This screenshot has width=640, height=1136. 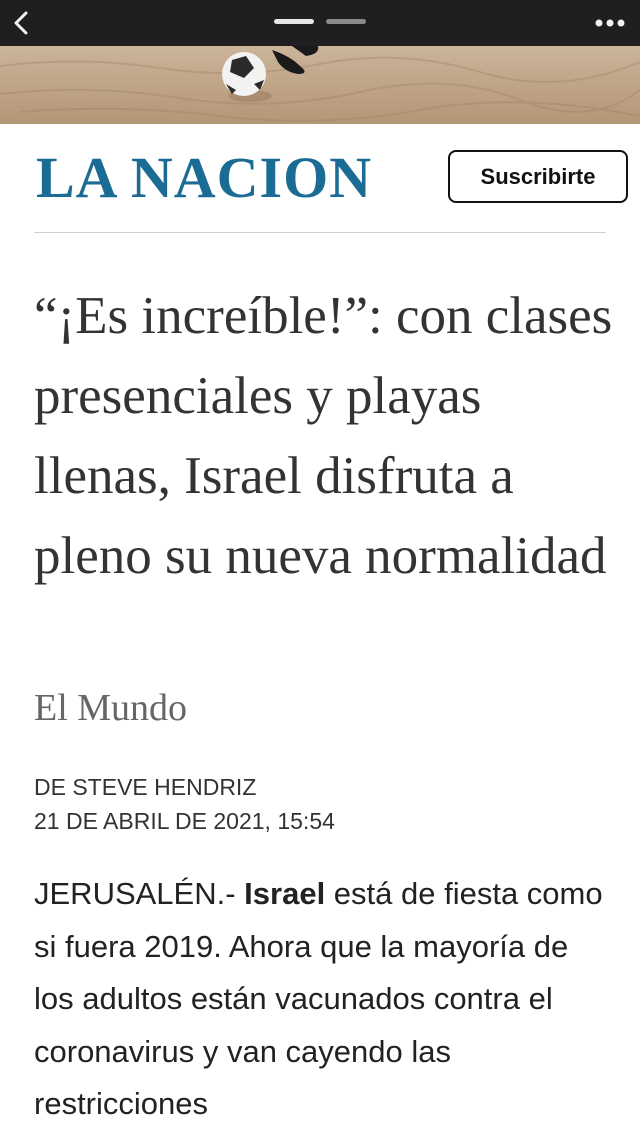 What do you see at coordinates (139, 893) in the screenshot?
I see `dateline: JERUSALÉN.-` at bounding box center [139, 893].